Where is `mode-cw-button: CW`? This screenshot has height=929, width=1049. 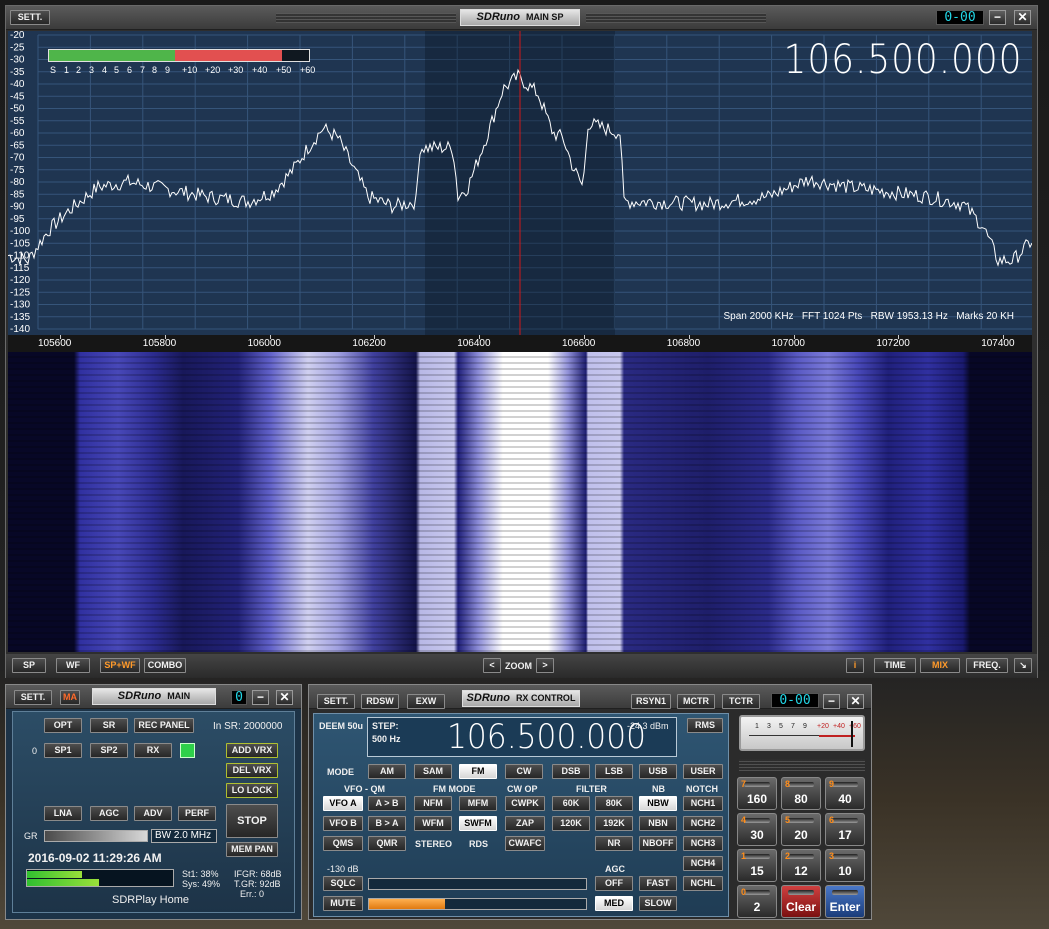
mode-cw-button: CW is located at coordinates (524, 771).